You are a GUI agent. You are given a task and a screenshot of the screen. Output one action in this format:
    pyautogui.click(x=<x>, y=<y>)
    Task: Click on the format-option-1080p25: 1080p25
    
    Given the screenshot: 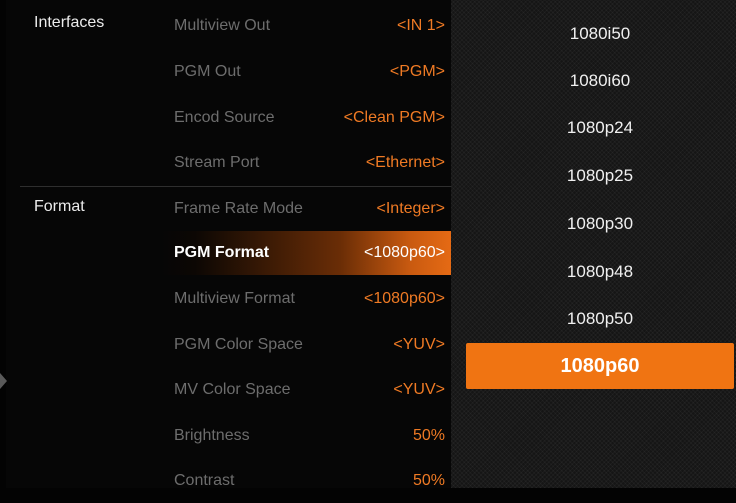 What is the action you would take?
    pyautogui.click(x=600, y=176)
    